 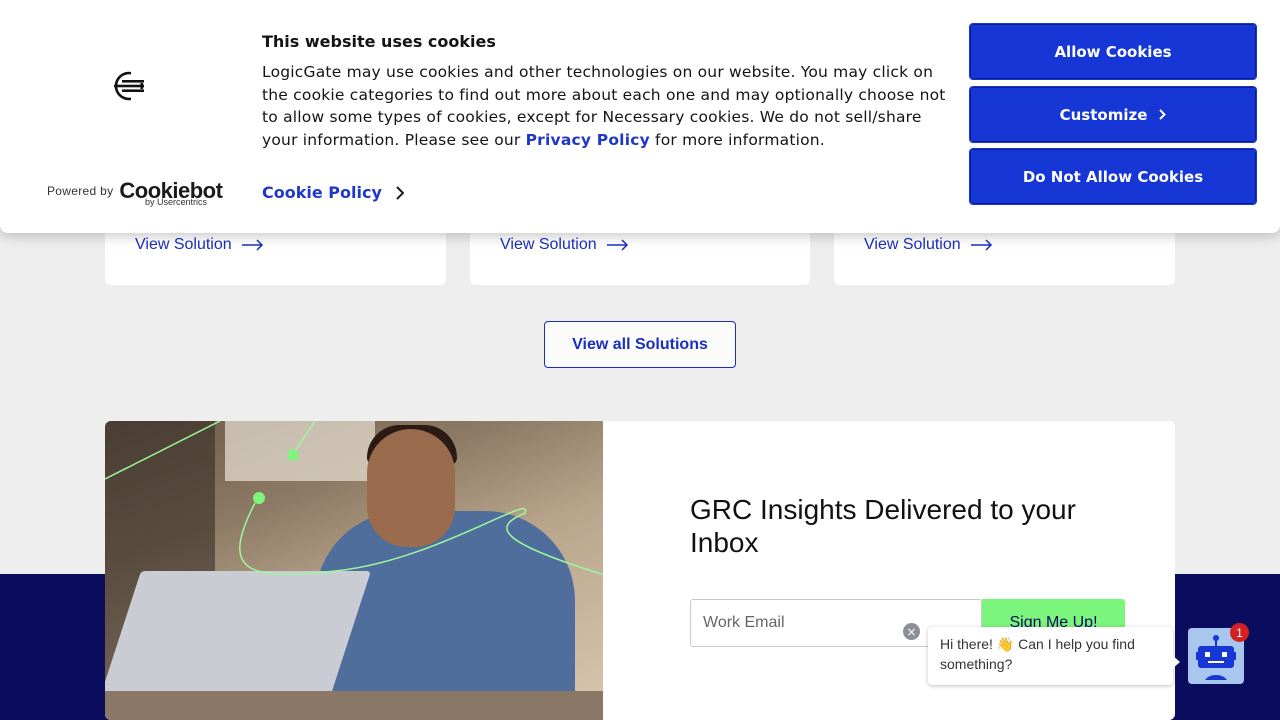 I want to click on logicgate-logo-icon, so click(x=129, y=86).